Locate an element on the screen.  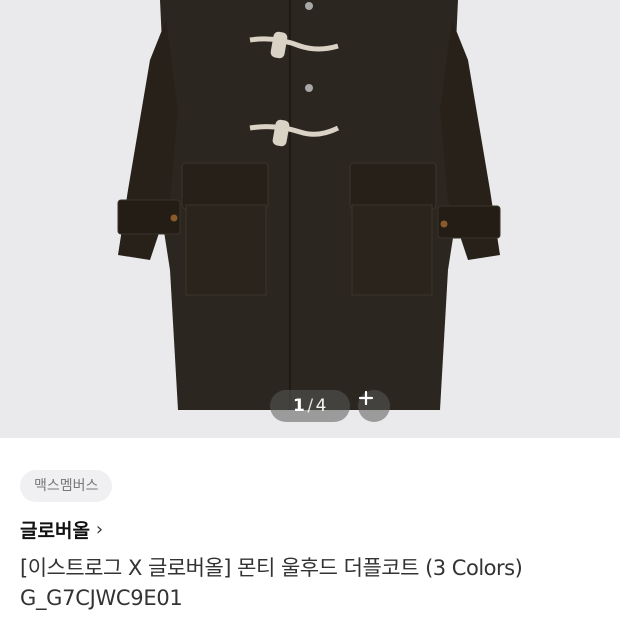
plus-icon is located at coordinates (366, 398).